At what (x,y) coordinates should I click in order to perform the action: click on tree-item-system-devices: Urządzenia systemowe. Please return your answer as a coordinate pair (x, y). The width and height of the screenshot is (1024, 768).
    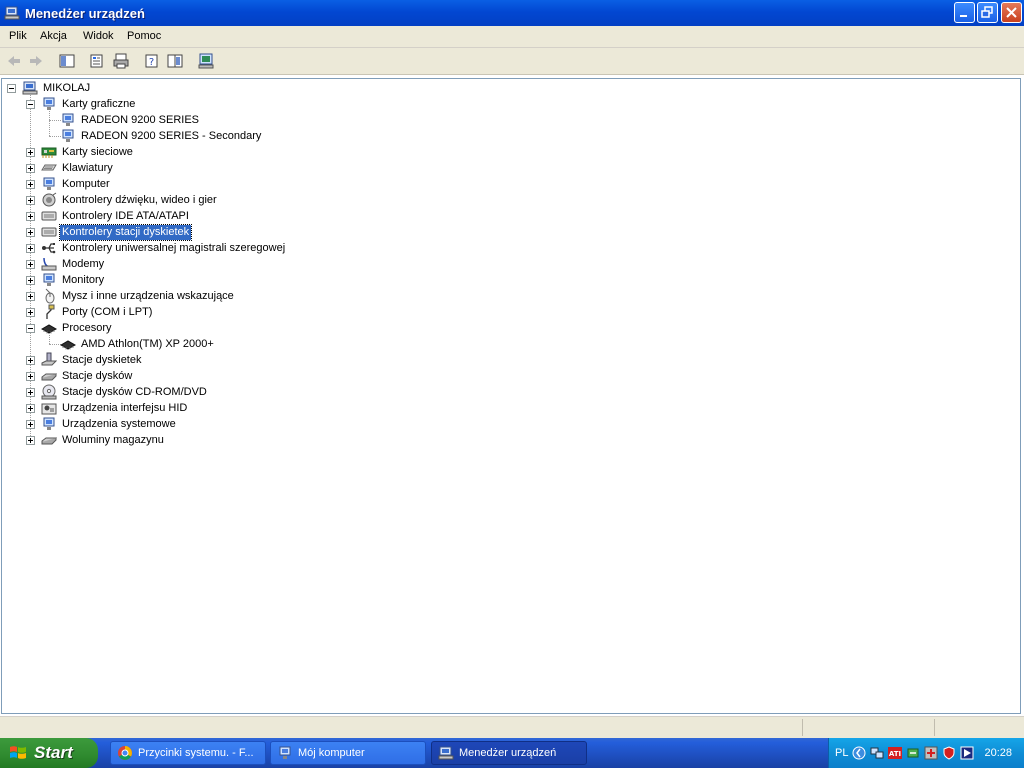
    Looking at the image, I should click on (109, 424).